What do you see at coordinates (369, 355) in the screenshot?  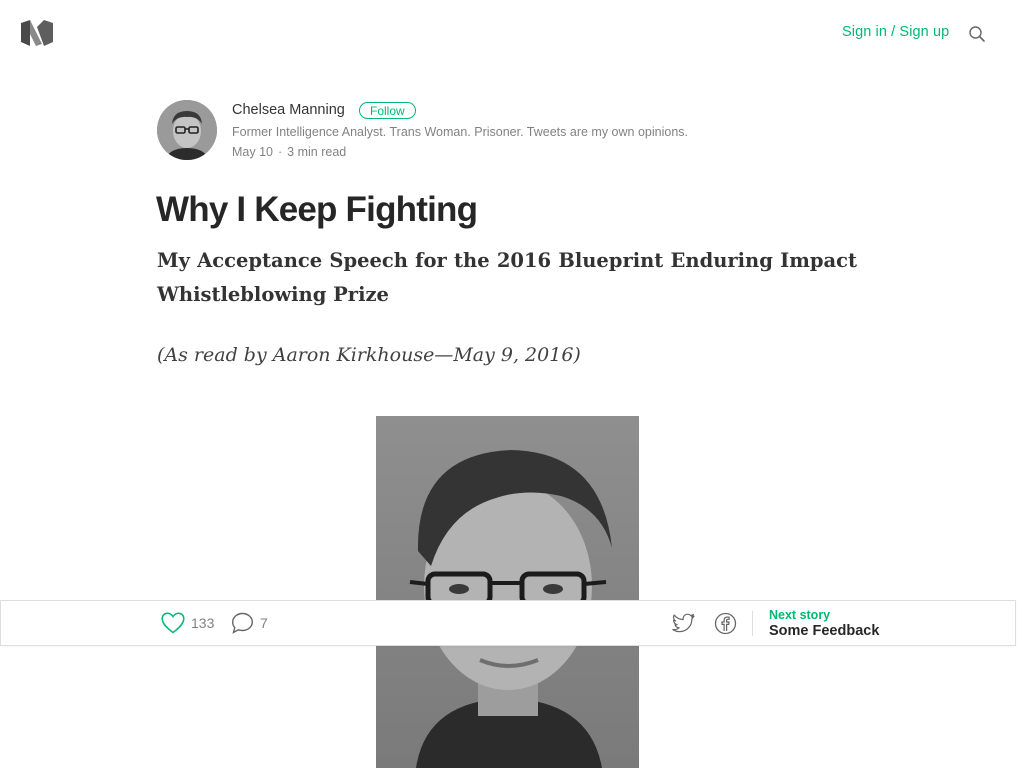 I see `byline-quote: (As read by Aaron Kirkhouse—May 9, 2016)` at bounding box center [369, 355].